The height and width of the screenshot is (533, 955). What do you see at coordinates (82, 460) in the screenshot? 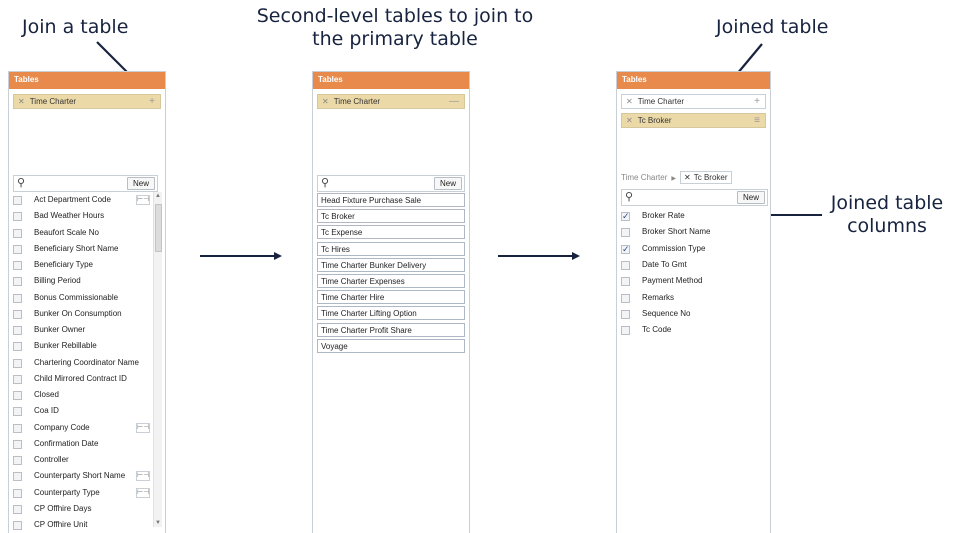
I see `column-row: Controller` at bounding box center [82, 460].